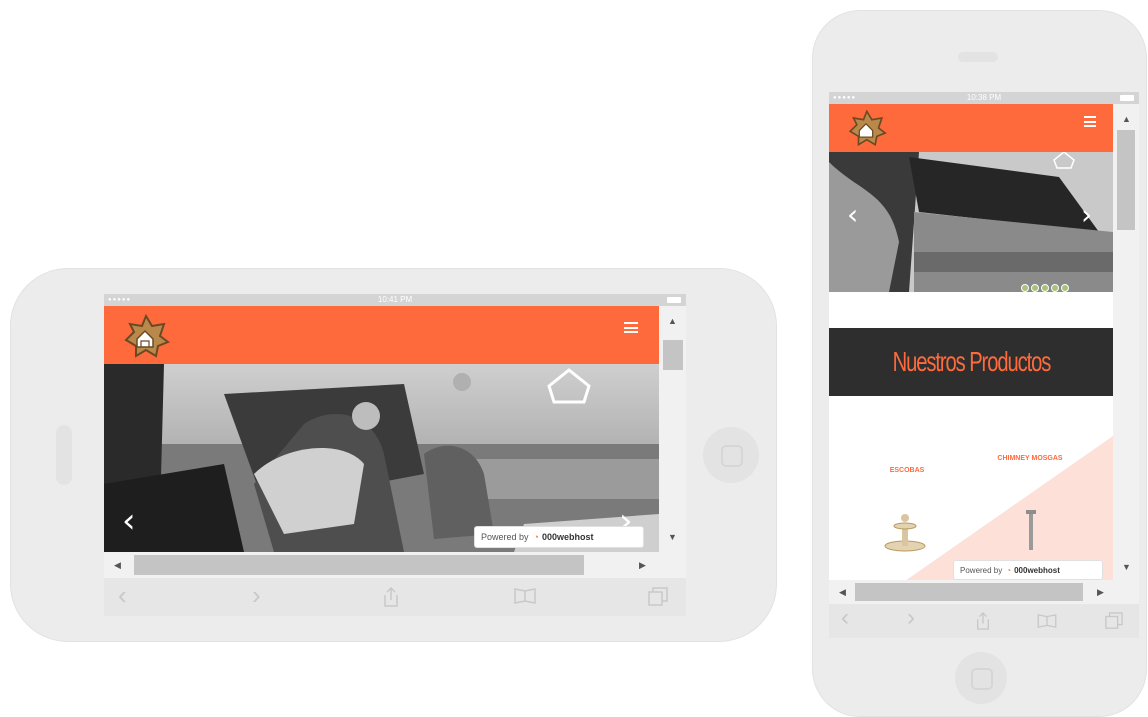 This screenshot has width=1148, height=717. What do you see at coordinates (971, 310) in the screenshot?
I see `spacer` at bounding box center [971, 310].